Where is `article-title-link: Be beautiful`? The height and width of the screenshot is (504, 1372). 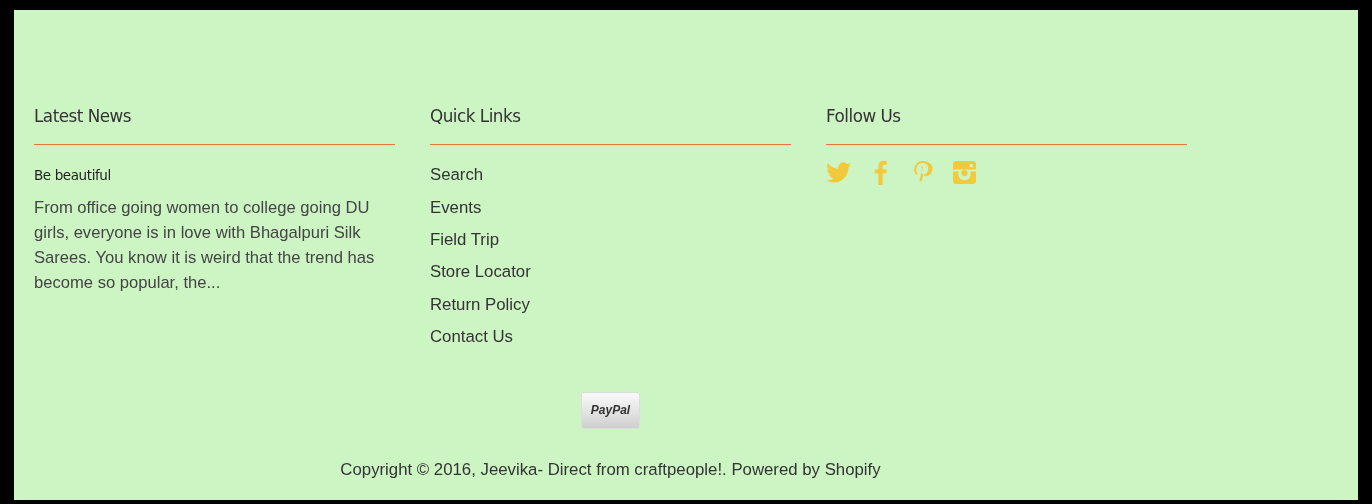 article-title-link: Be beautiful is located at coordinates (72, 175).